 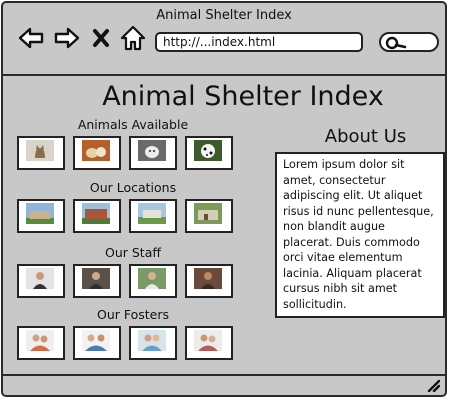 I want to click on toolbar-divider, so click(x=224, y=75).